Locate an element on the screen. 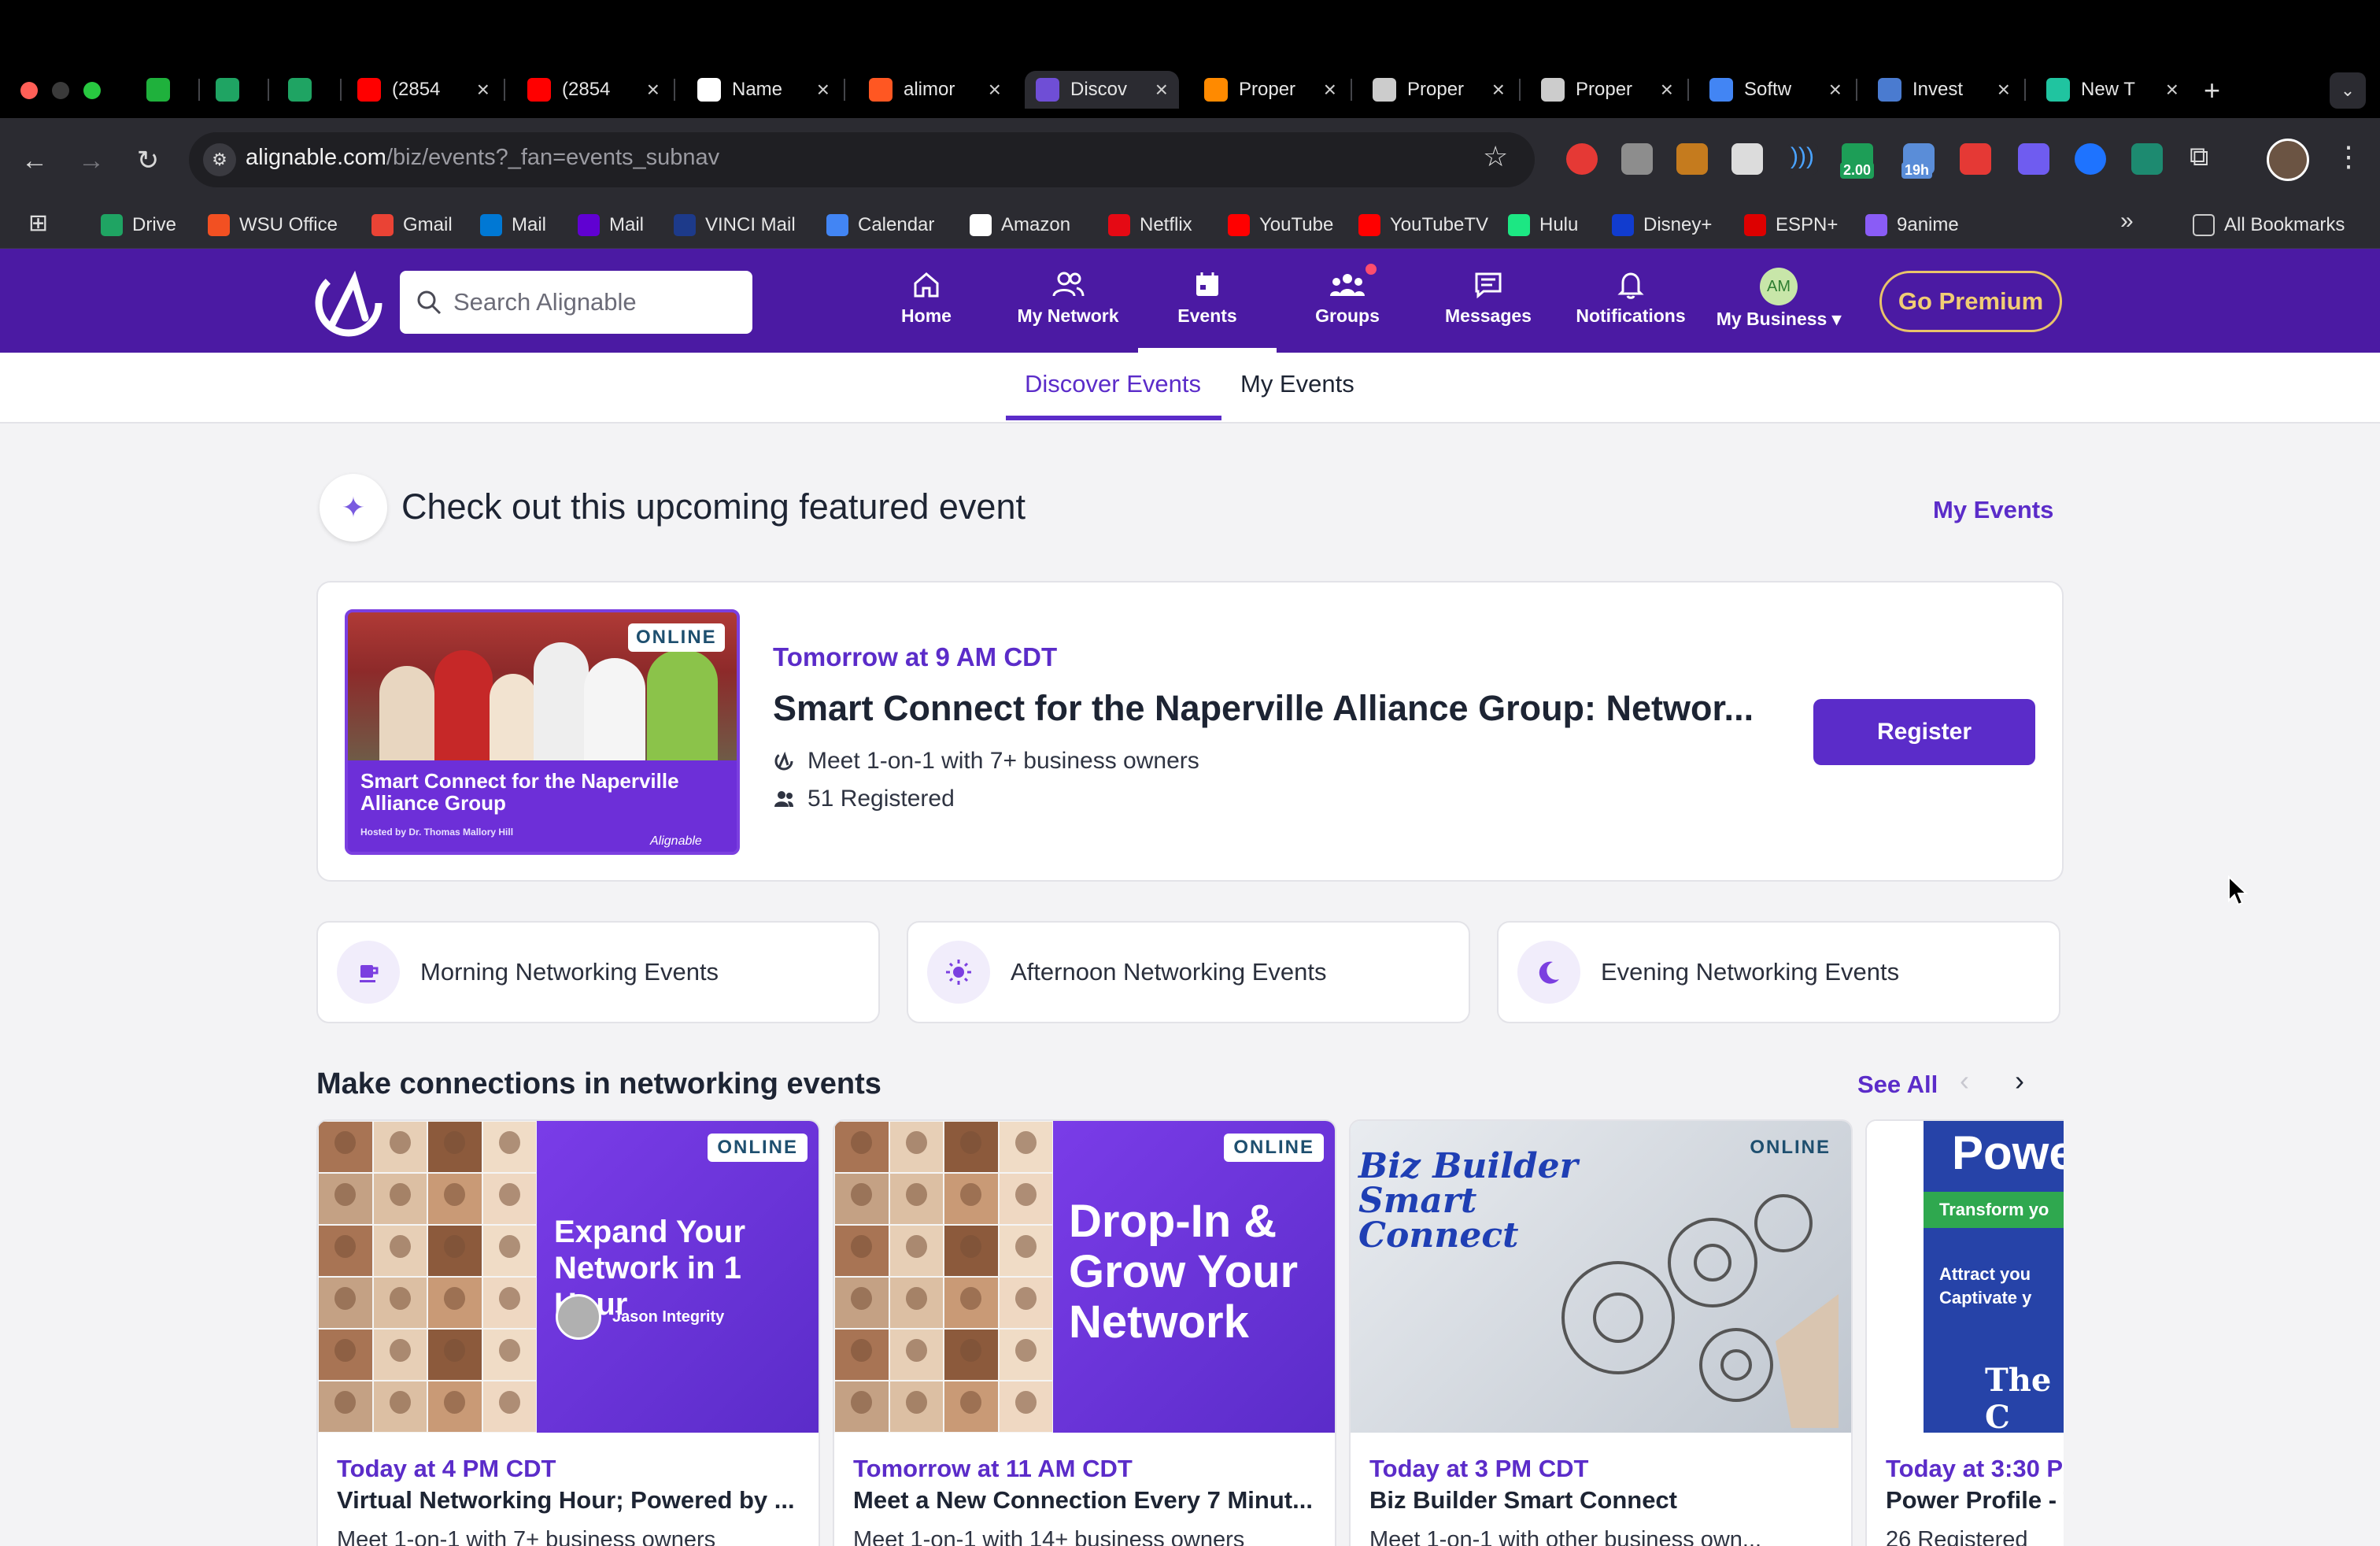 Image resolution: width=2380 pixels, height=1546 pixels. event-name: Power Profile - T is located at coordinates (1975, 1500).